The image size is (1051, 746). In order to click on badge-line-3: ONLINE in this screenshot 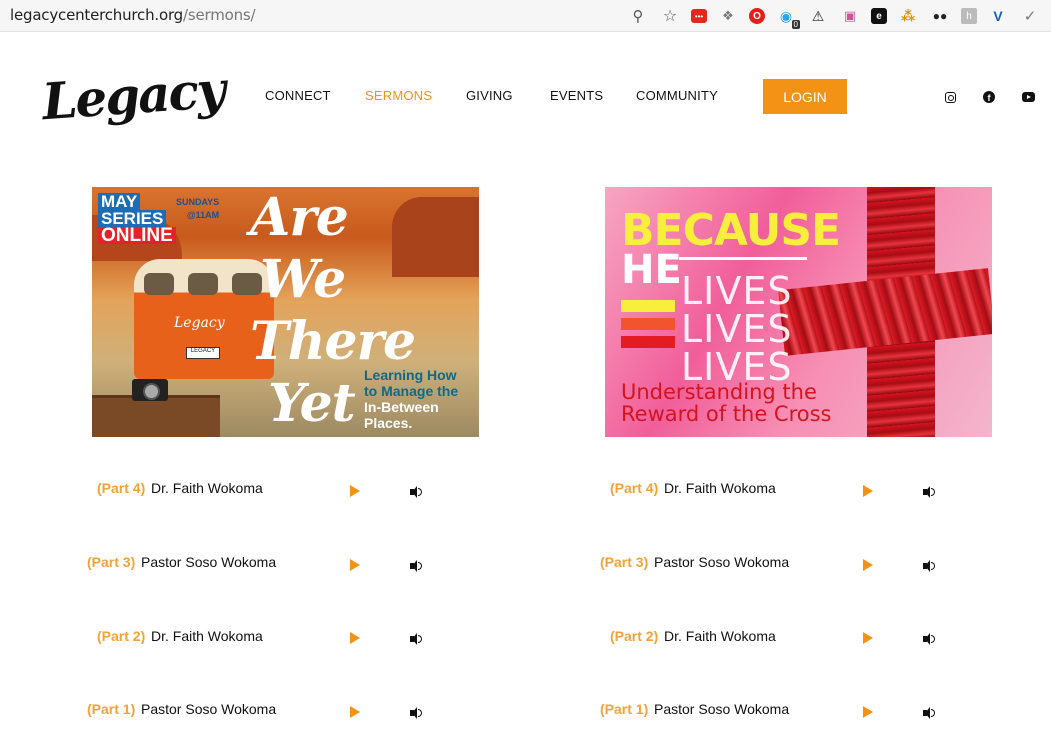, I will do `click(137, 235)`.